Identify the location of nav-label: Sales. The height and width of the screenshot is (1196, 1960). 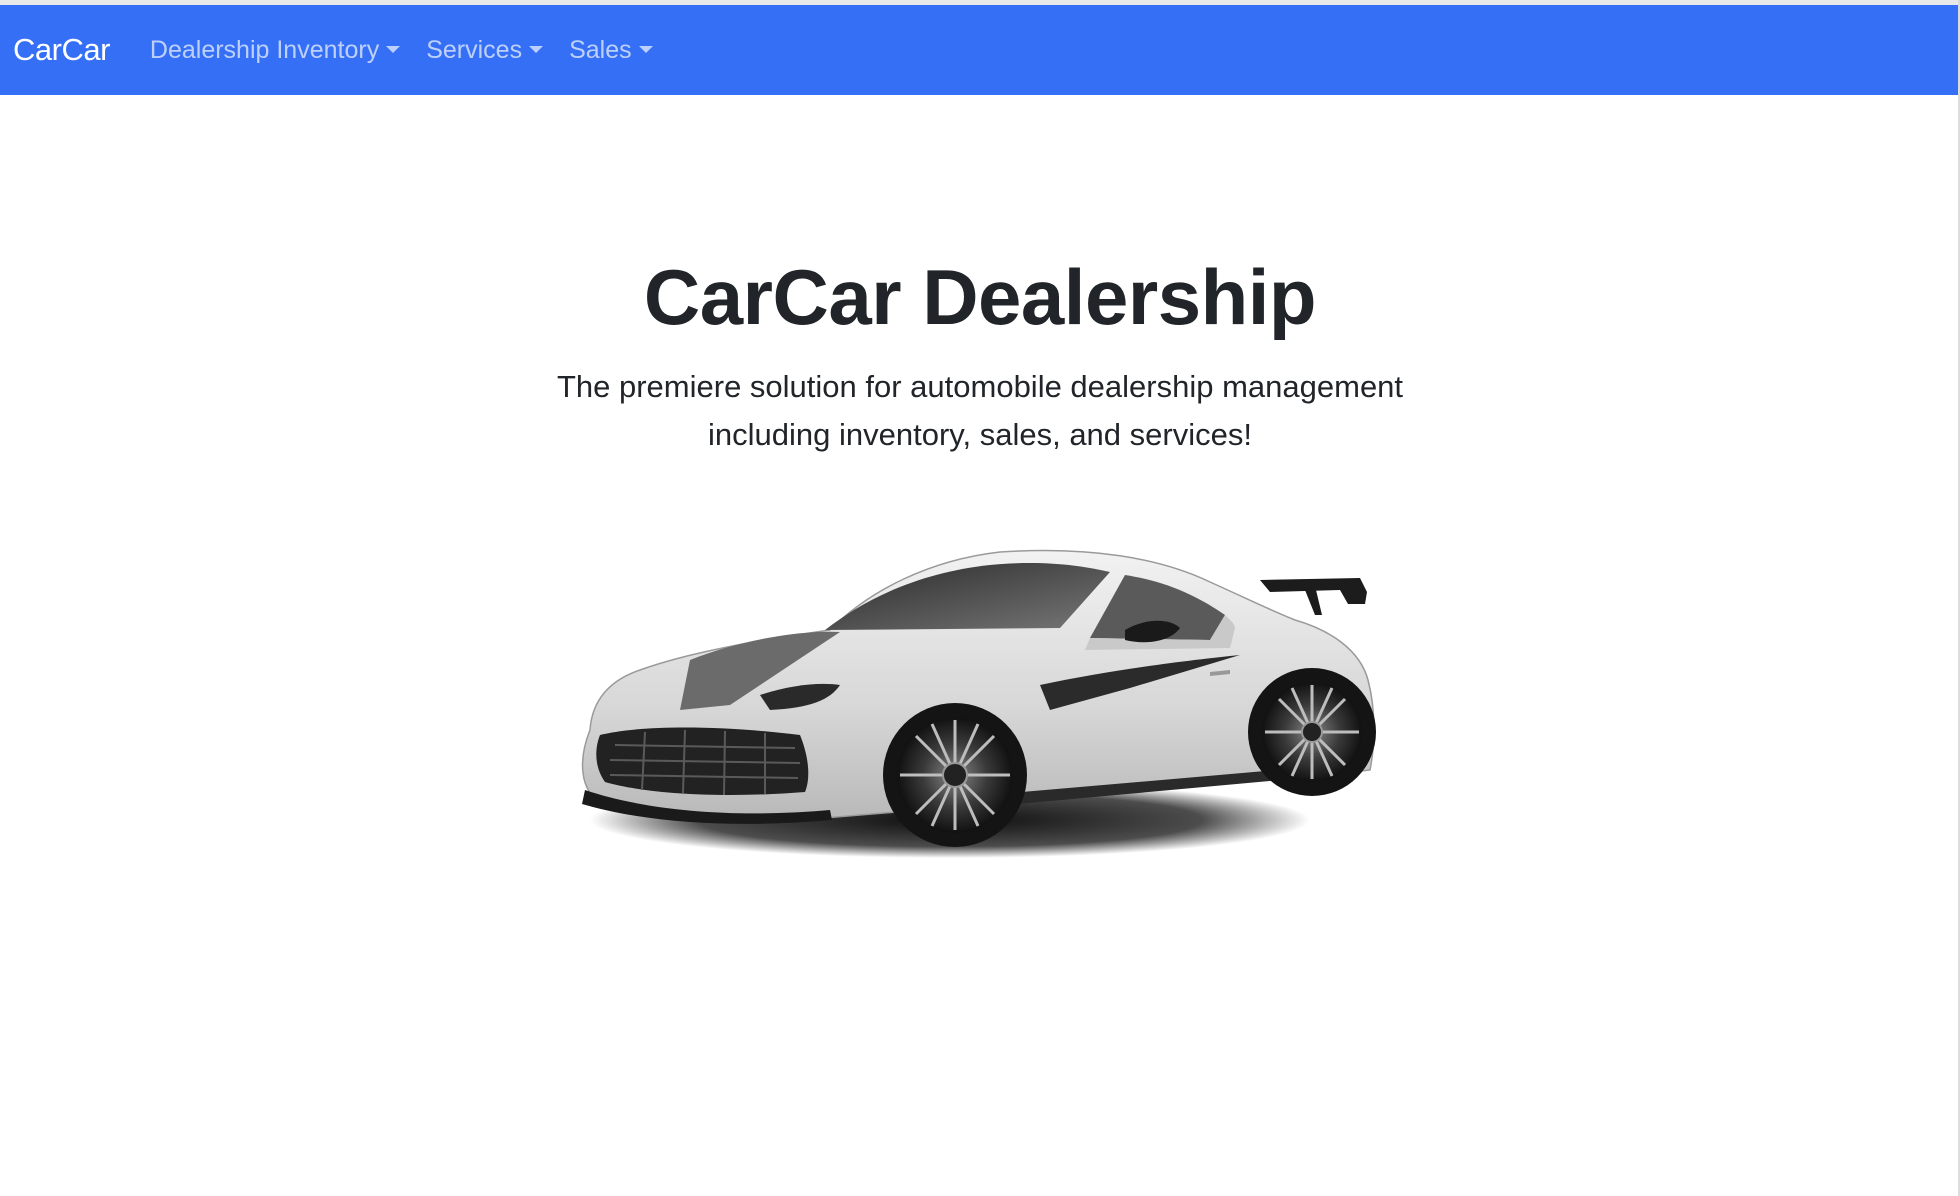
(600, 49).